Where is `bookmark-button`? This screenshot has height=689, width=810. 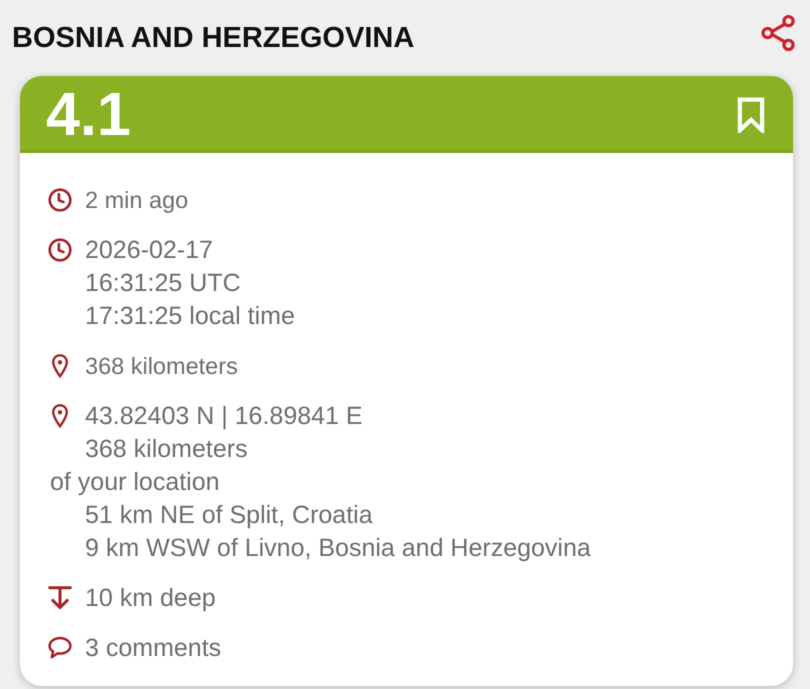 bookmark-button is located at coordinates (751, 114).